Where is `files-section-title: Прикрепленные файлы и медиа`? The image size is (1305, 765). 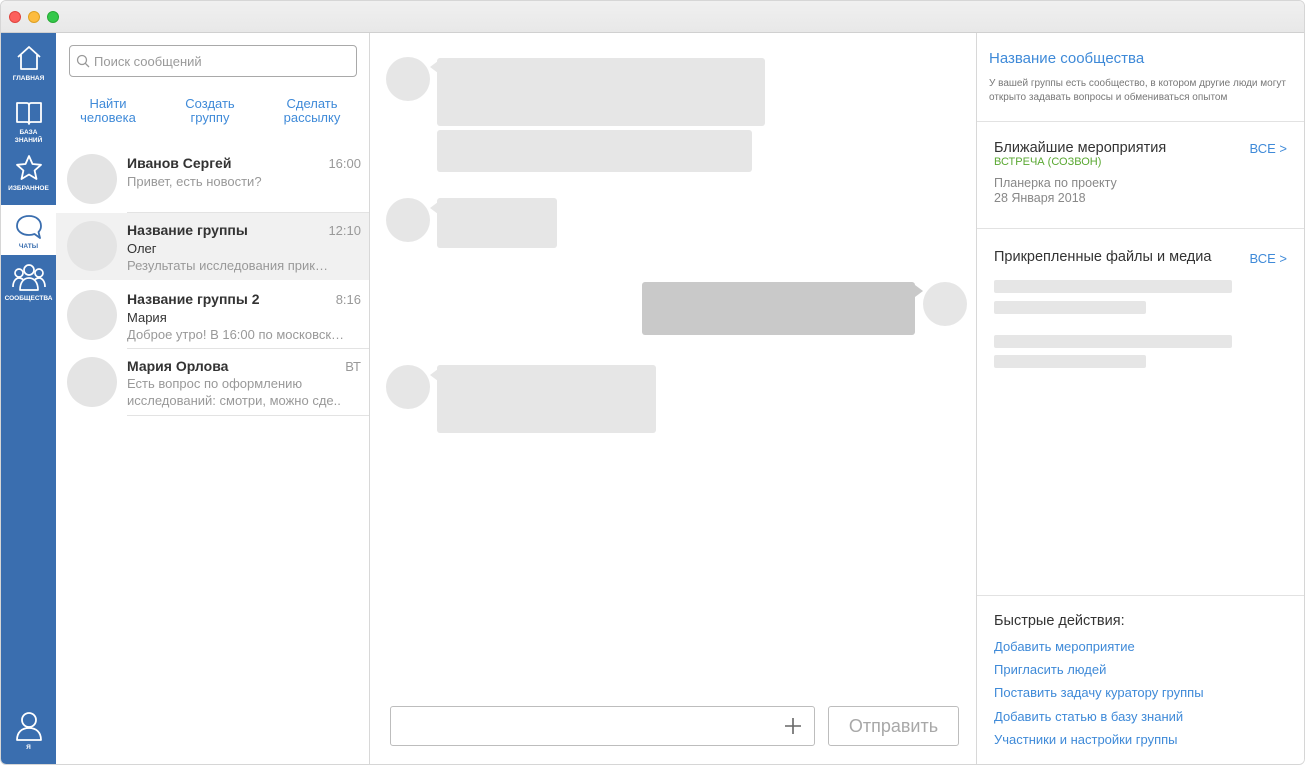
files-section-title: Прикрепленные файлы и медиа is located at coordinates (1103, 257).